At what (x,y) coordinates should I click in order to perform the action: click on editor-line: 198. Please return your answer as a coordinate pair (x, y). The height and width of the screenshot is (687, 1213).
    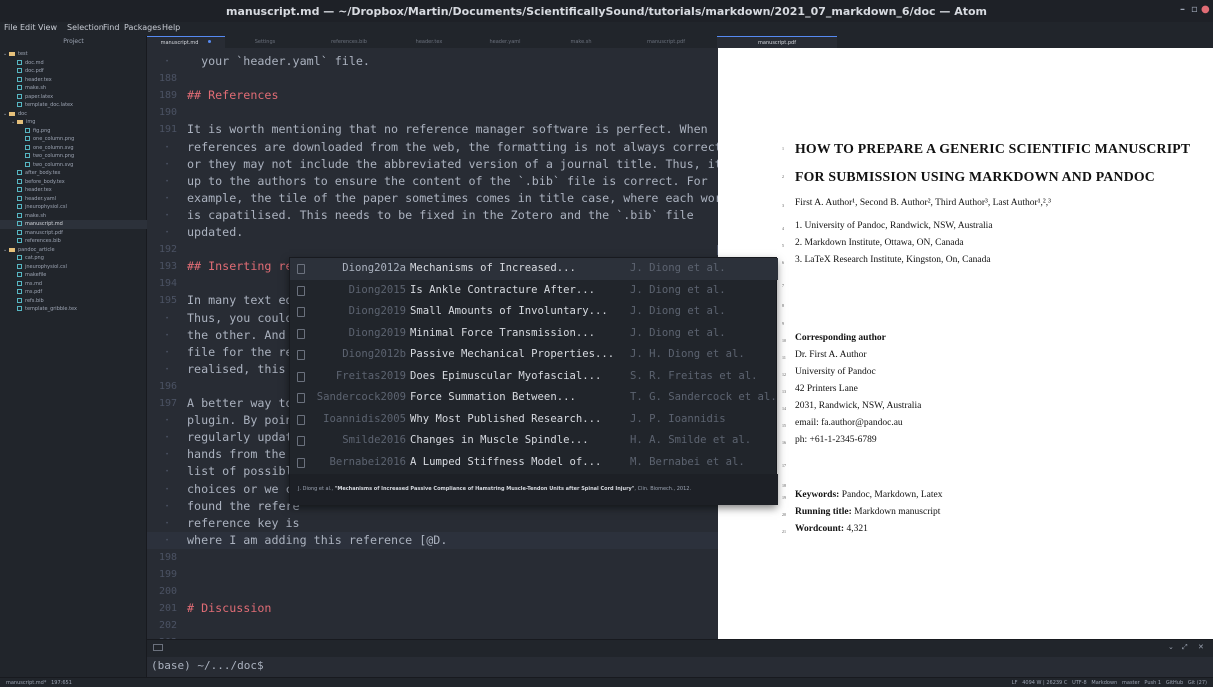
    Looking at the image, I should click on (432, 557).